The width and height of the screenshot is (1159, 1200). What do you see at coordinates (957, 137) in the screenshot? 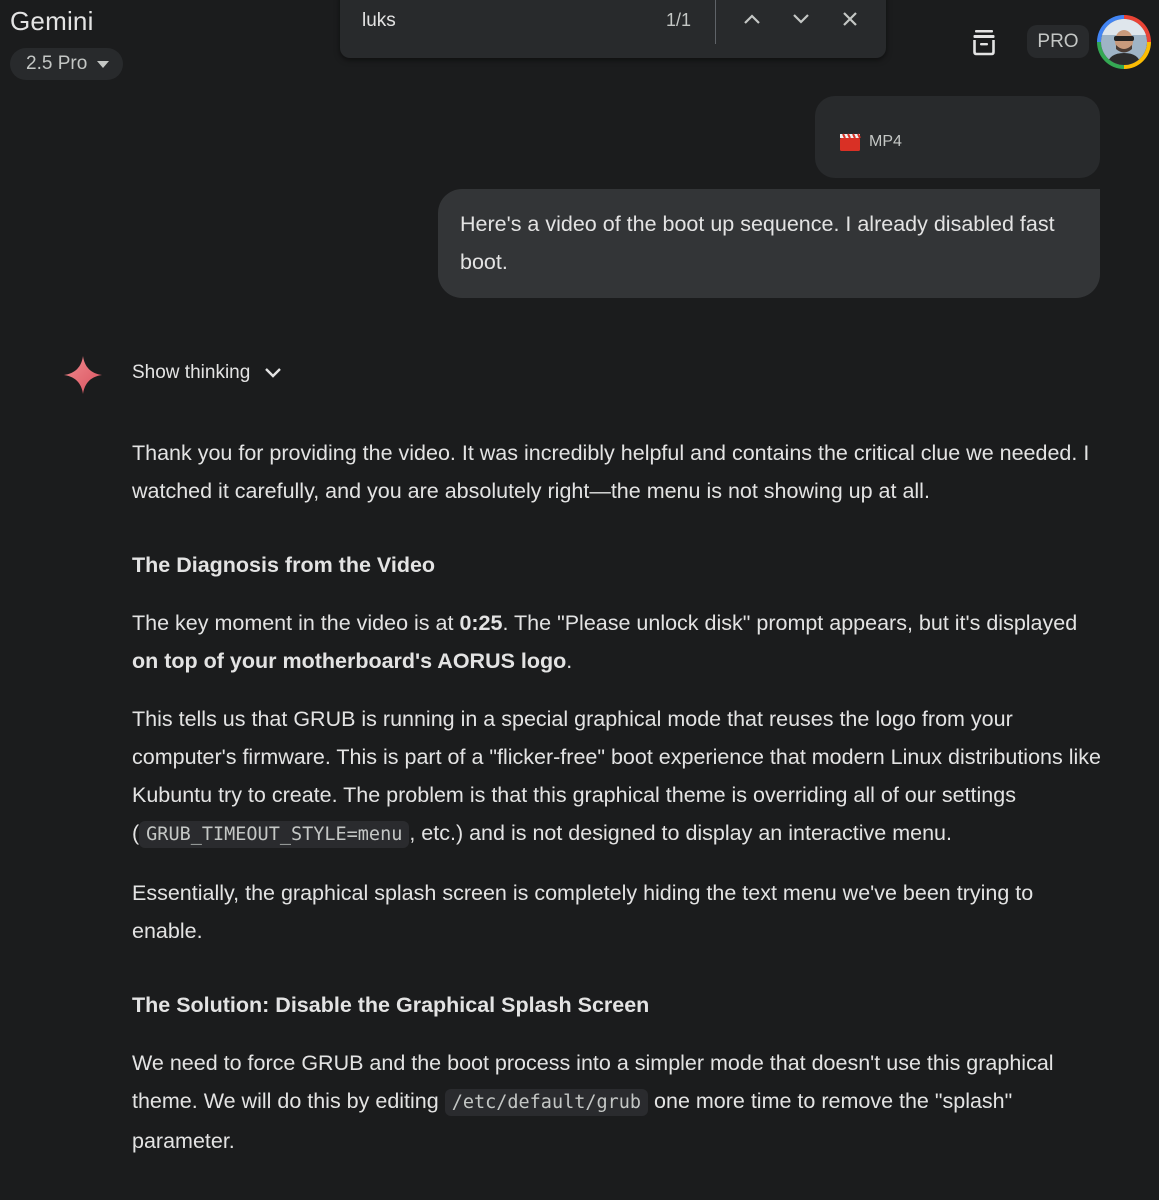
I see `attachment-card: MP4` at bounding box center [957, 137].